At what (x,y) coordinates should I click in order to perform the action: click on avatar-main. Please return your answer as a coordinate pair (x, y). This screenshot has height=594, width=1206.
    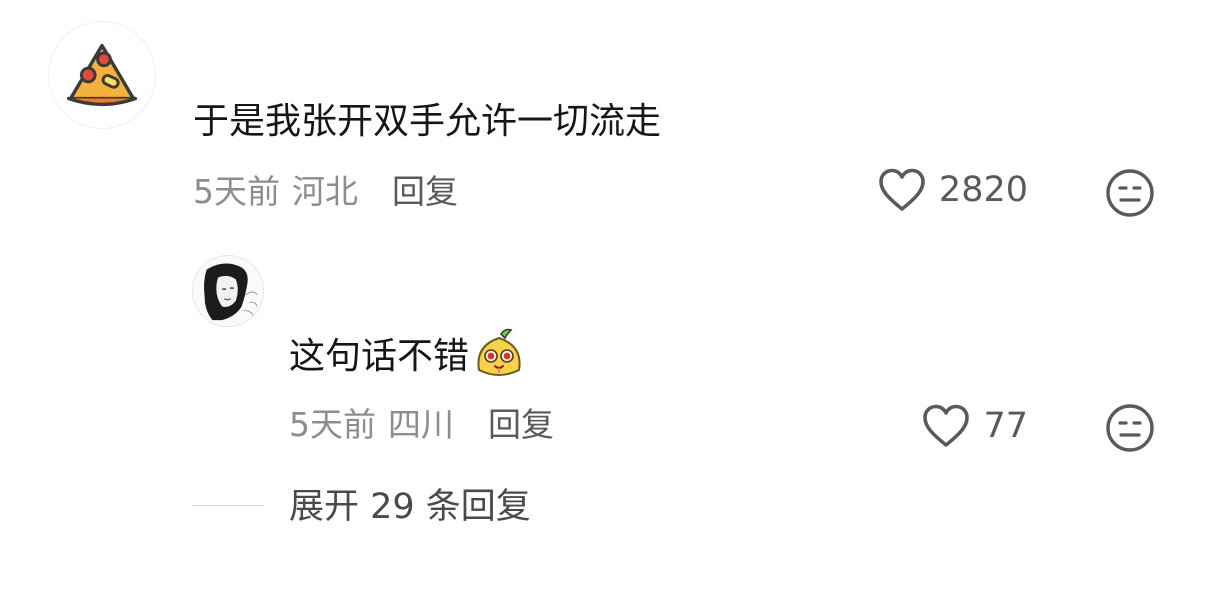
    Looking at the image, I should click on (102, 75).